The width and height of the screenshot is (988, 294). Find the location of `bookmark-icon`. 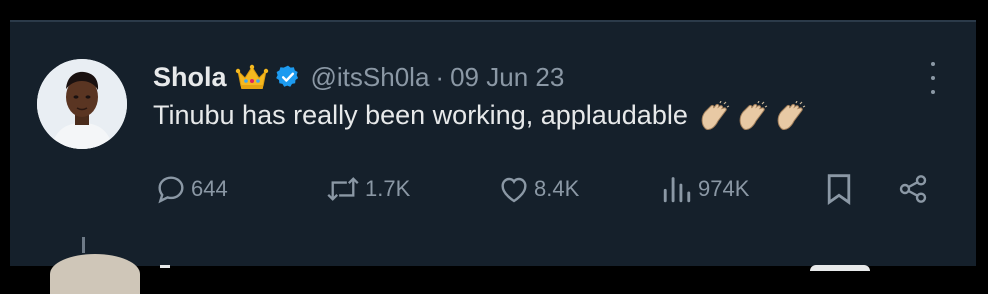

bookmark-icon is located at coordinates (839, 190).